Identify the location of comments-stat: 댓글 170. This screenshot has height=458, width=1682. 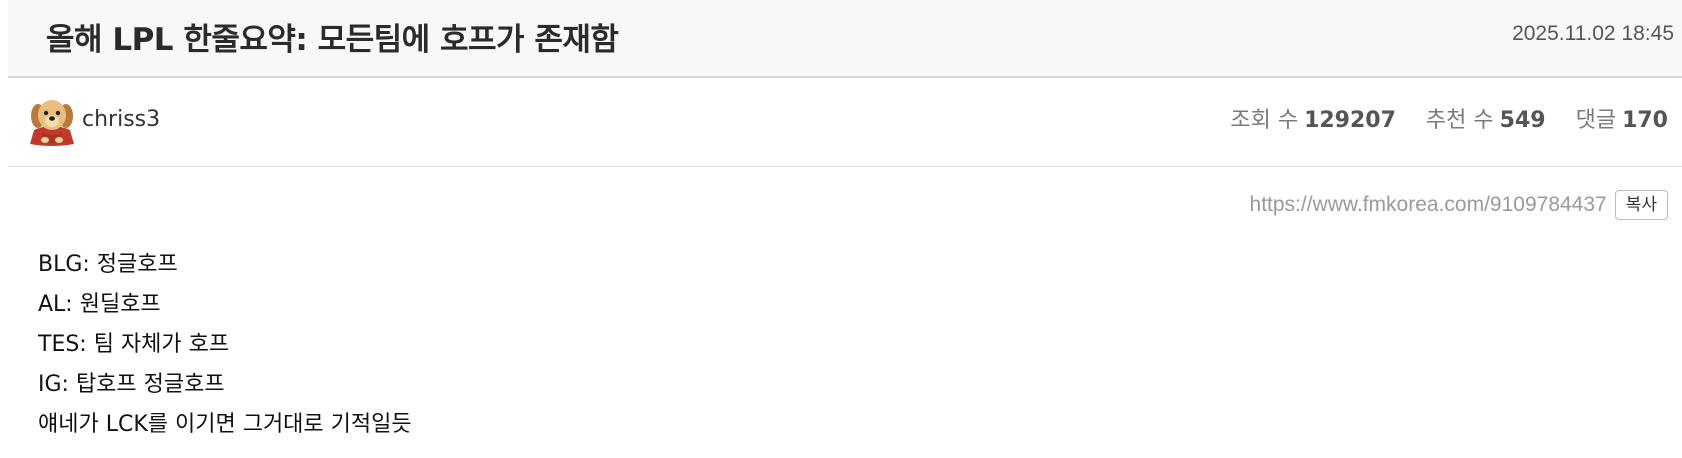
(1622, 118).